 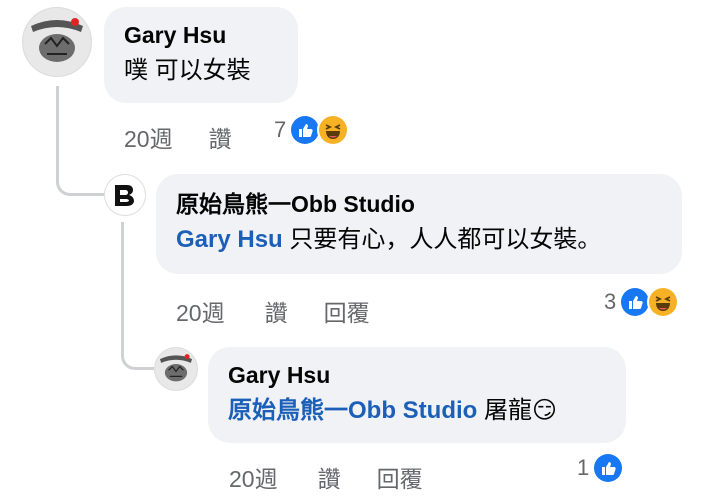 I want to click on comment-body: 只要有心，人人都可以女裝。, so click(x=442, y=239).